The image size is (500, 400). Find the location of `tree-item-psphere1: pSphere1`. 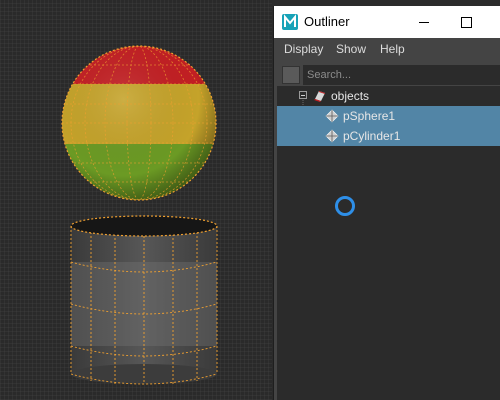

tree-item-psphere1: pSphere1 is located at coordinates (388, 116).